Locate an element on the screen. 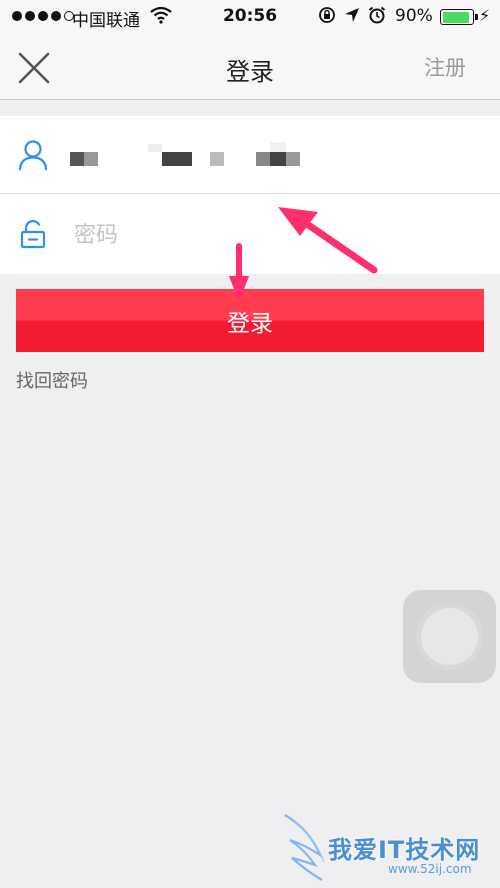 This screenshot has width=500, height=888. status-bar: 中国联通 20:56 90% ⚡ is located at coordinates (250, 17).